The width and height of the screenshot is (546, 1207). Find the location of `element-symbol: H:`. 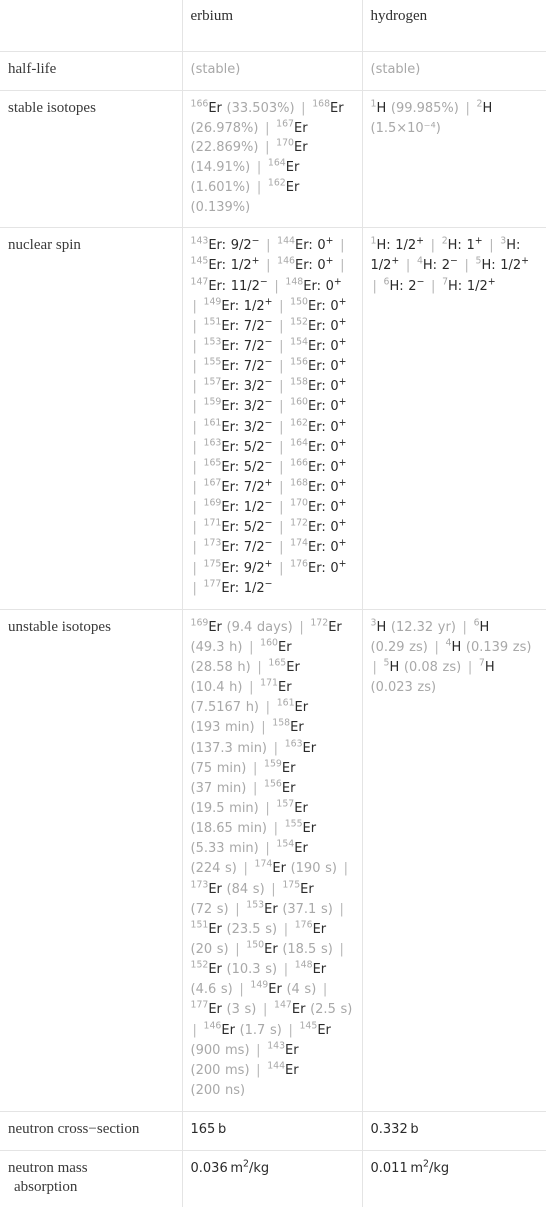

element-symbol: H: is located at coordinates (454, 246).